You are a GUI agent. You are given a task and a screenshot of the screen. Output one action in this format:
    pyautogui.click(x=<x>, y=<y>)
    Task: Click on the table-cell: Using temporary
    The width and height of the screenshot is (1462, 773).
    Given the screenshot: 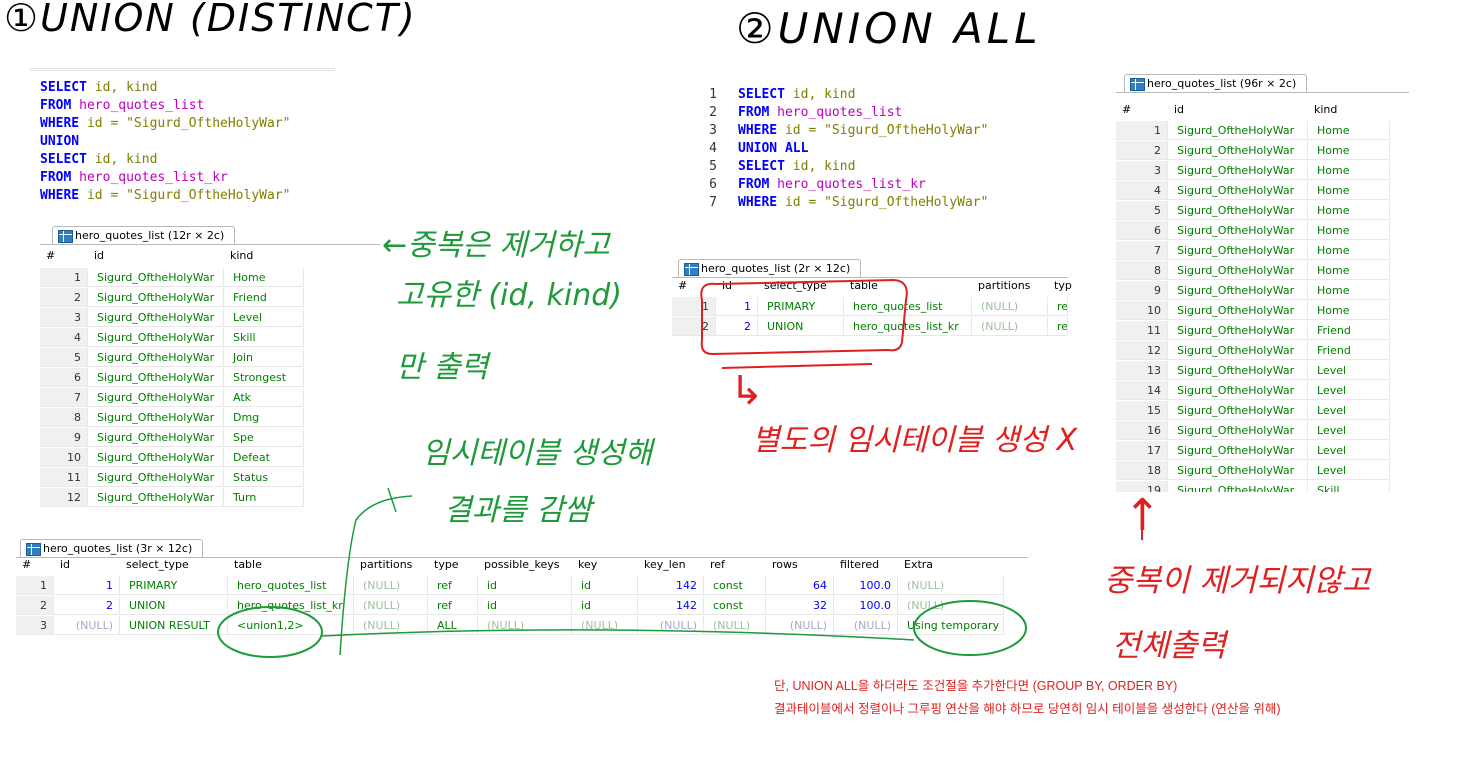 What is the action you would take?
    pyautogui.click(x=951, y=625)
    